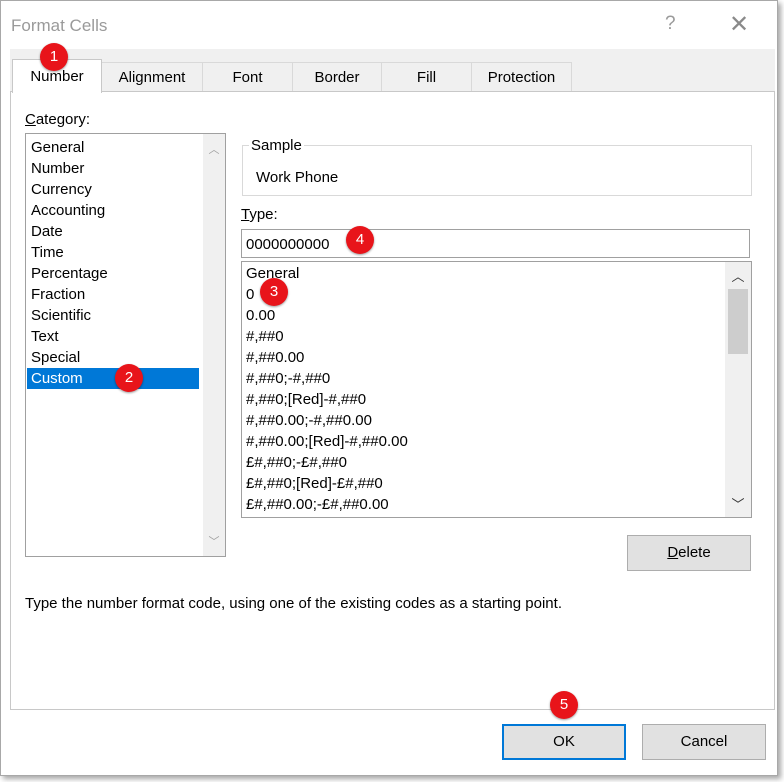  What do you see at coordinates (274, 292) in the screenshot?
I see `step-badge-3: 3` at bounding box center [274, 292].